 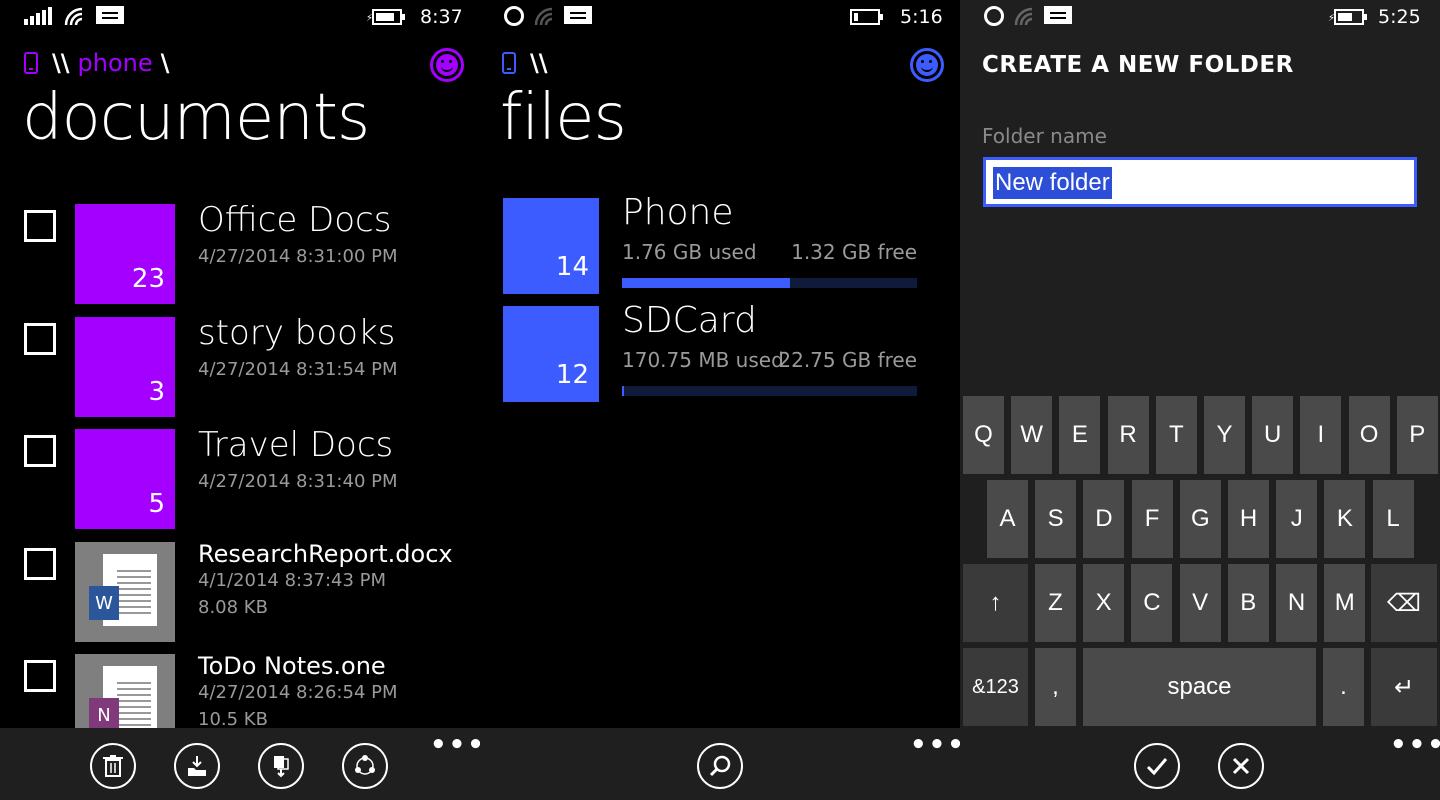 What do you see at coordinates (720, 766) in the screenshot?
I see `search-icon` at bounding box center [720, 766].